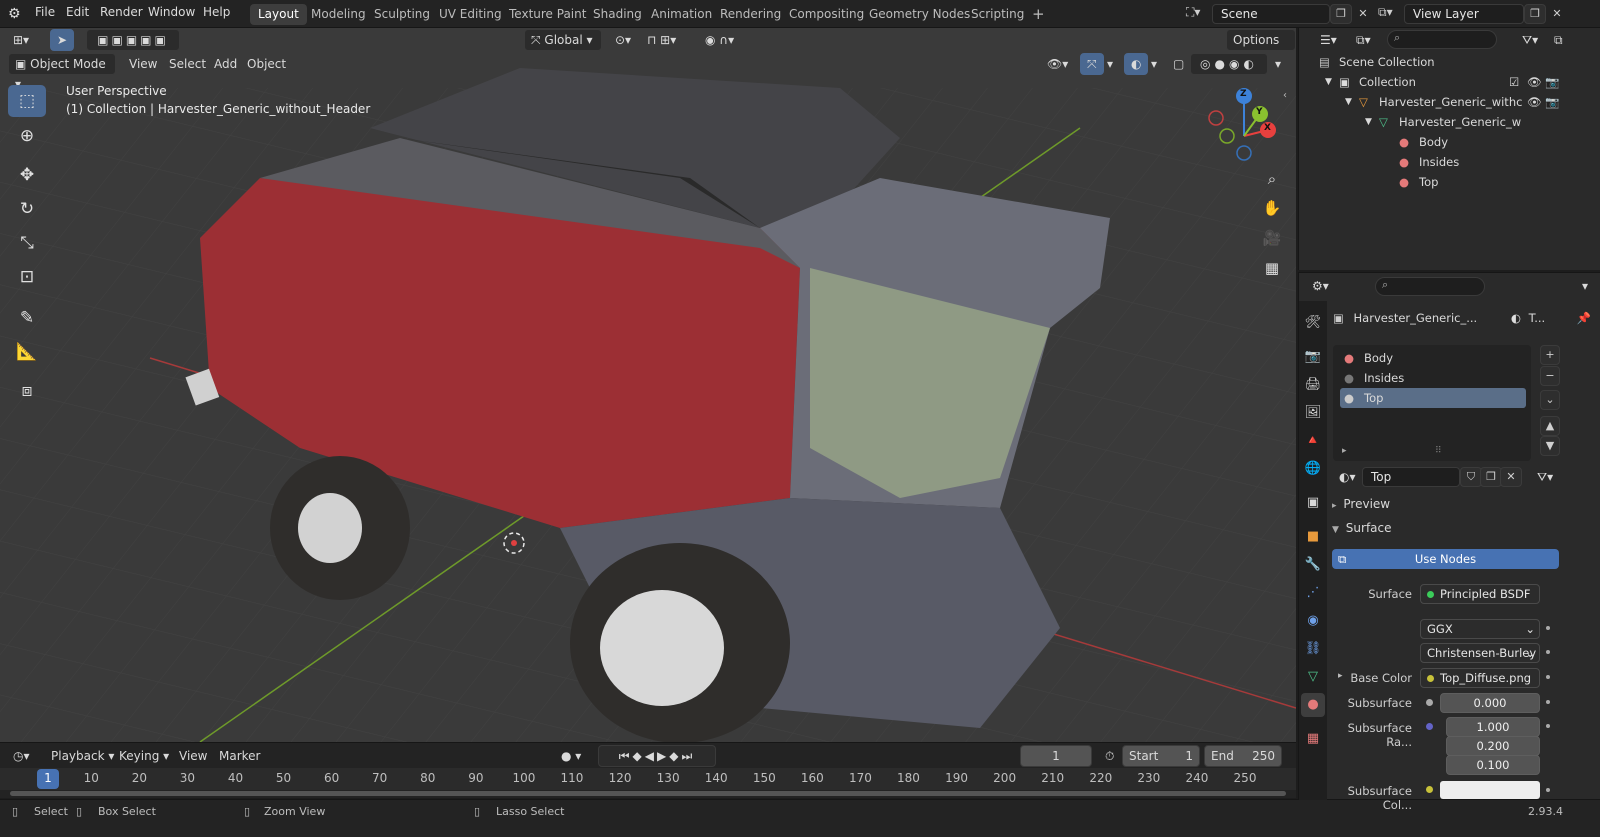  I want to click on eye-icon: 👁, so click(1534, 102).